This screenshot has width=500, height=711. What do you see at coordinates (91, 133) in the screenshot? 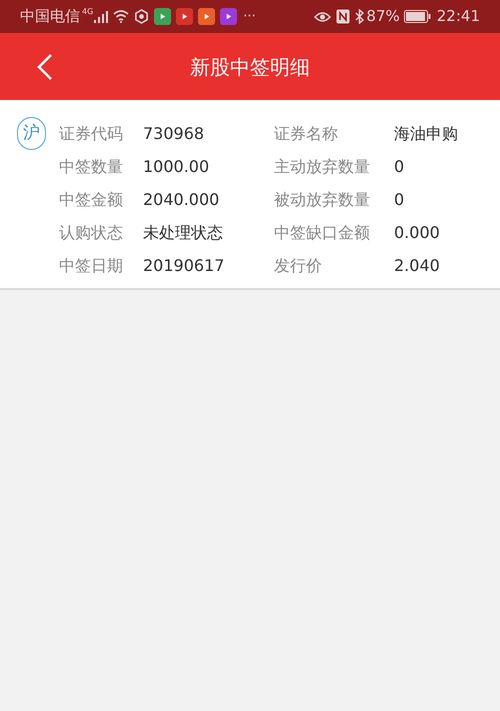
I see `field-label: 证券代码` at bounding box center [91, 133].